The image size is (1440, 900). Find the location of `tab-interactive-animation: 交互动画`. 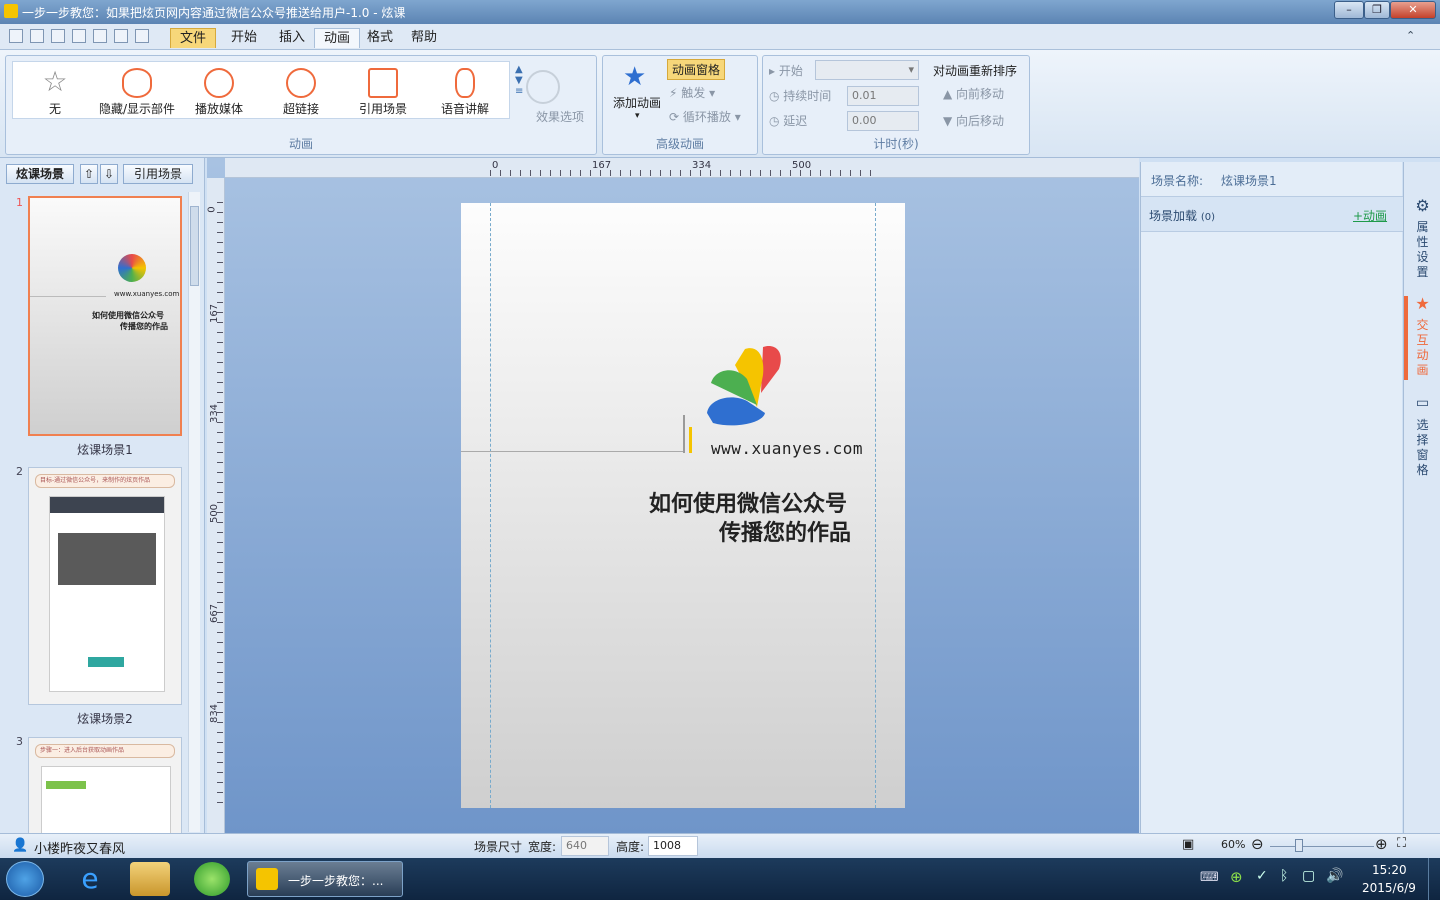

tab-interactive-animation: 交互动画 is located at coordinates (1422, 348).